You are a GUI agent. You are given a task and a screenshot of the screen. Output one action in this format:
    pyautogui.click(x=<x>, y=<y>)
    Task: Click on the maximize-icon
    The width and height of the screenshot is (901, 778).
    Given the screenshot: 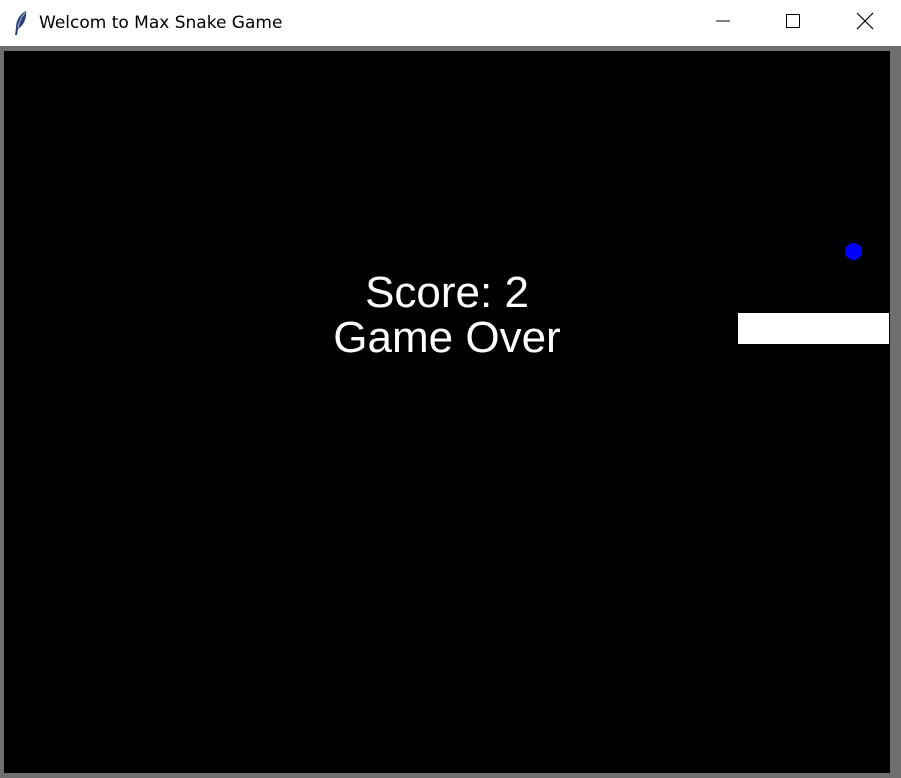 What is the action you would take?
    pyautogui.click(x=793, y=23)
    